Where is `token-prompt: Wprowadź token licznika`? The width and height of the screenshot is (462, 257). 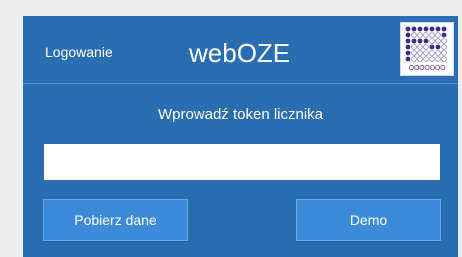 token-prompt: Wprowadź token licznika is located at coordinates (240, 114).